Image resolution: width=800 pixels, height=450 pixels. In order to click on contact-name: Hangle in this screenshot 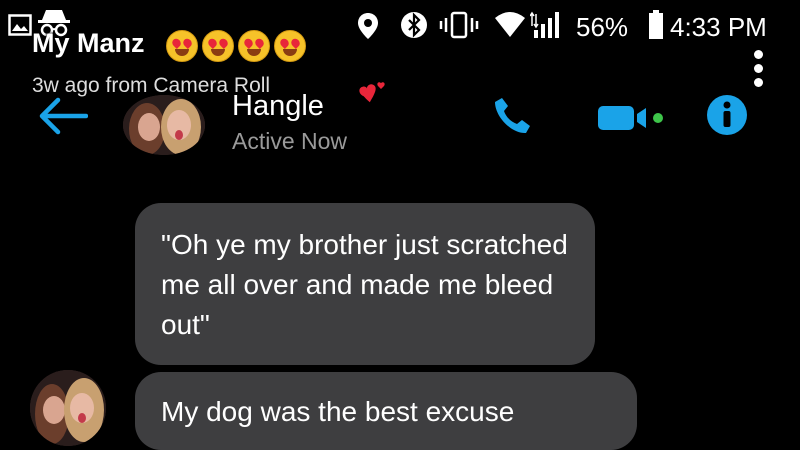, I will do `click(278, 106)`.